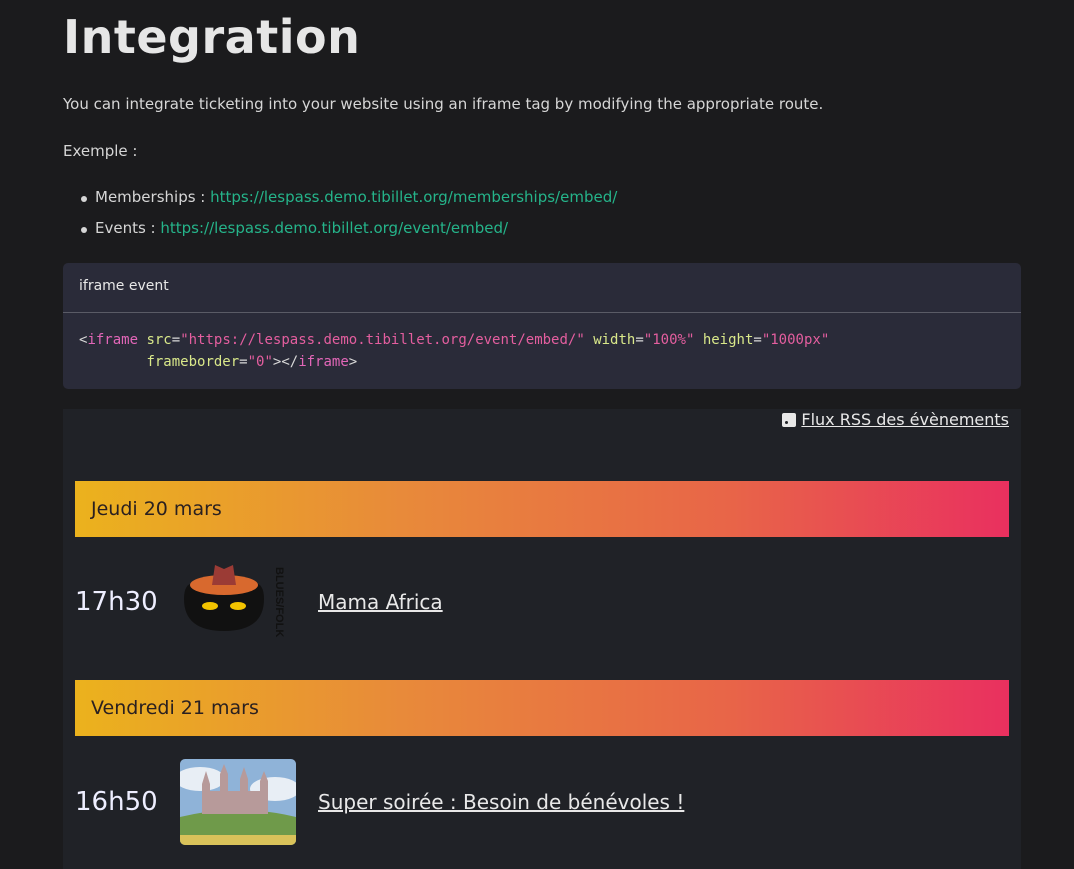 The height and width of the screenshot is (869, 1074). I want to click on event-title-link: Mama Africa, so click(380, 602).